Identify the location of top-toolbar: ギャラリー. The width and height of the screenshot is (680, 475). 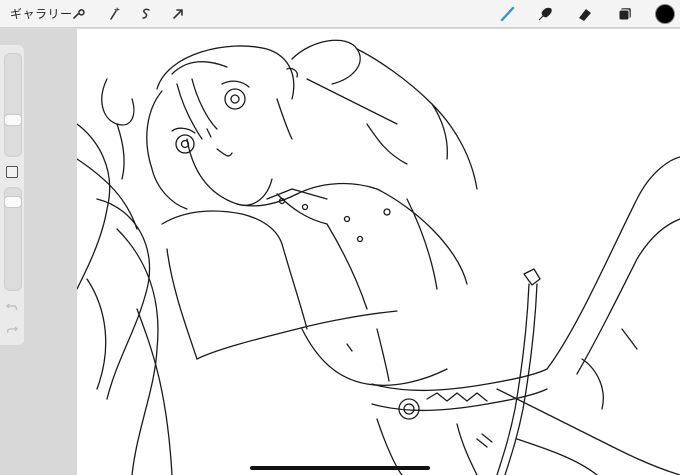
(340, 14).